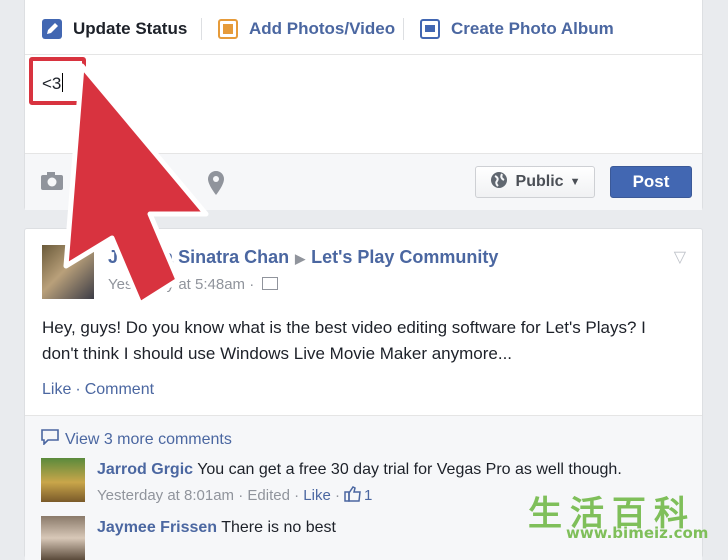 Image resolution: width=728 pixels, height=560 pixels. What do you see at coordinates (52, 183) in the screenshot?
I see `camera-icon` at bounding box center [52, 183].